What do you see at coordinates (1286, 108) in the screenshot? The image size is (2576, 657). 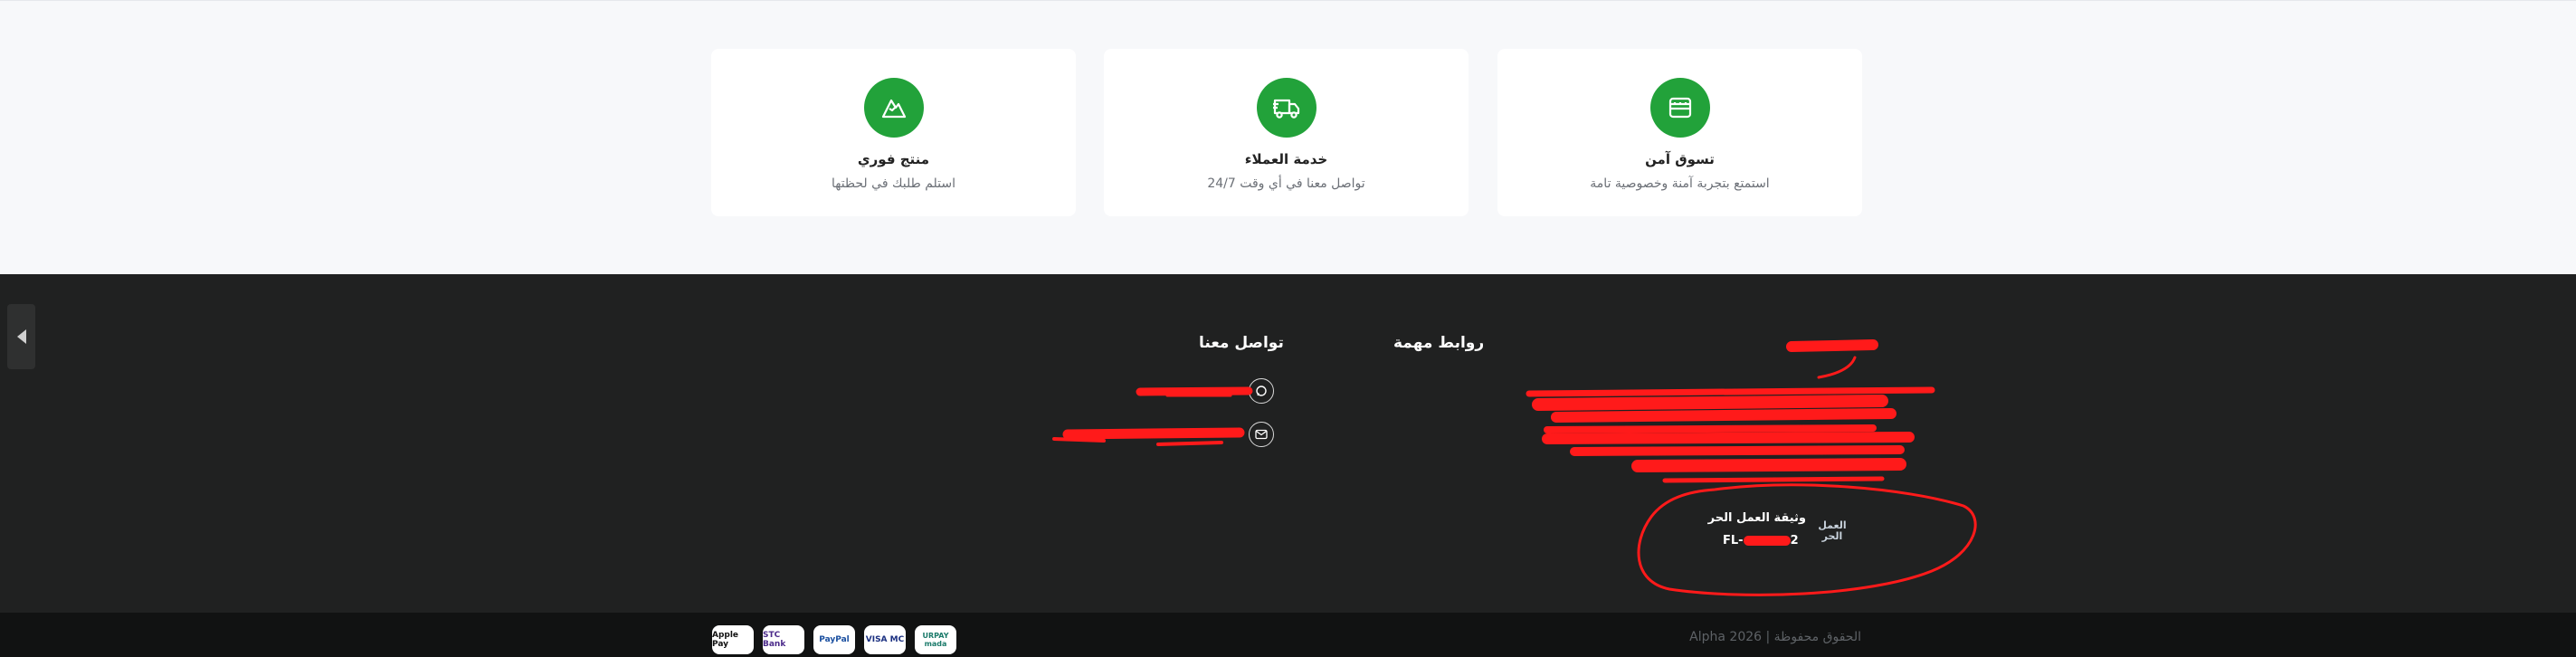 I see `delivery-truck-icon` at bounding box center [1286, 108].